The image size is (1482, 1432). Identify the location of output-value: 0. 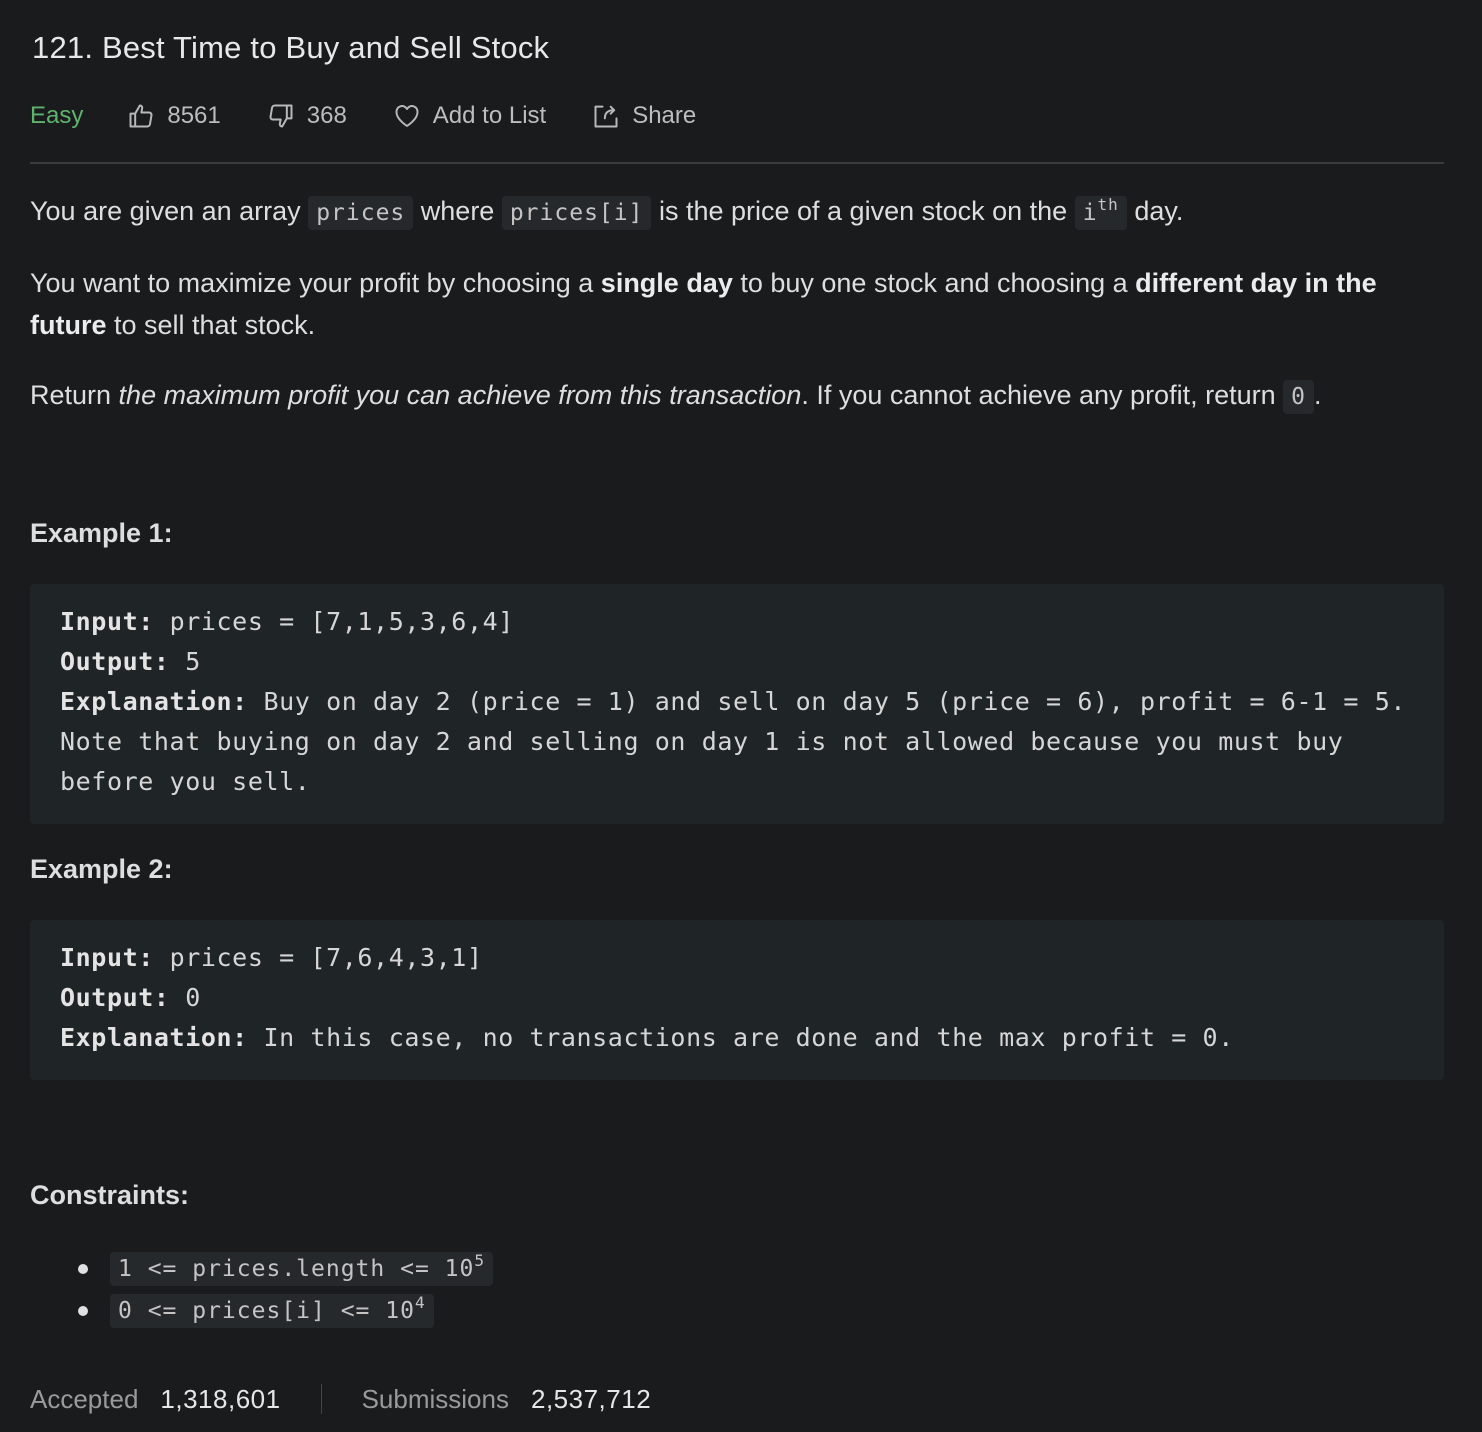
(185, 997).